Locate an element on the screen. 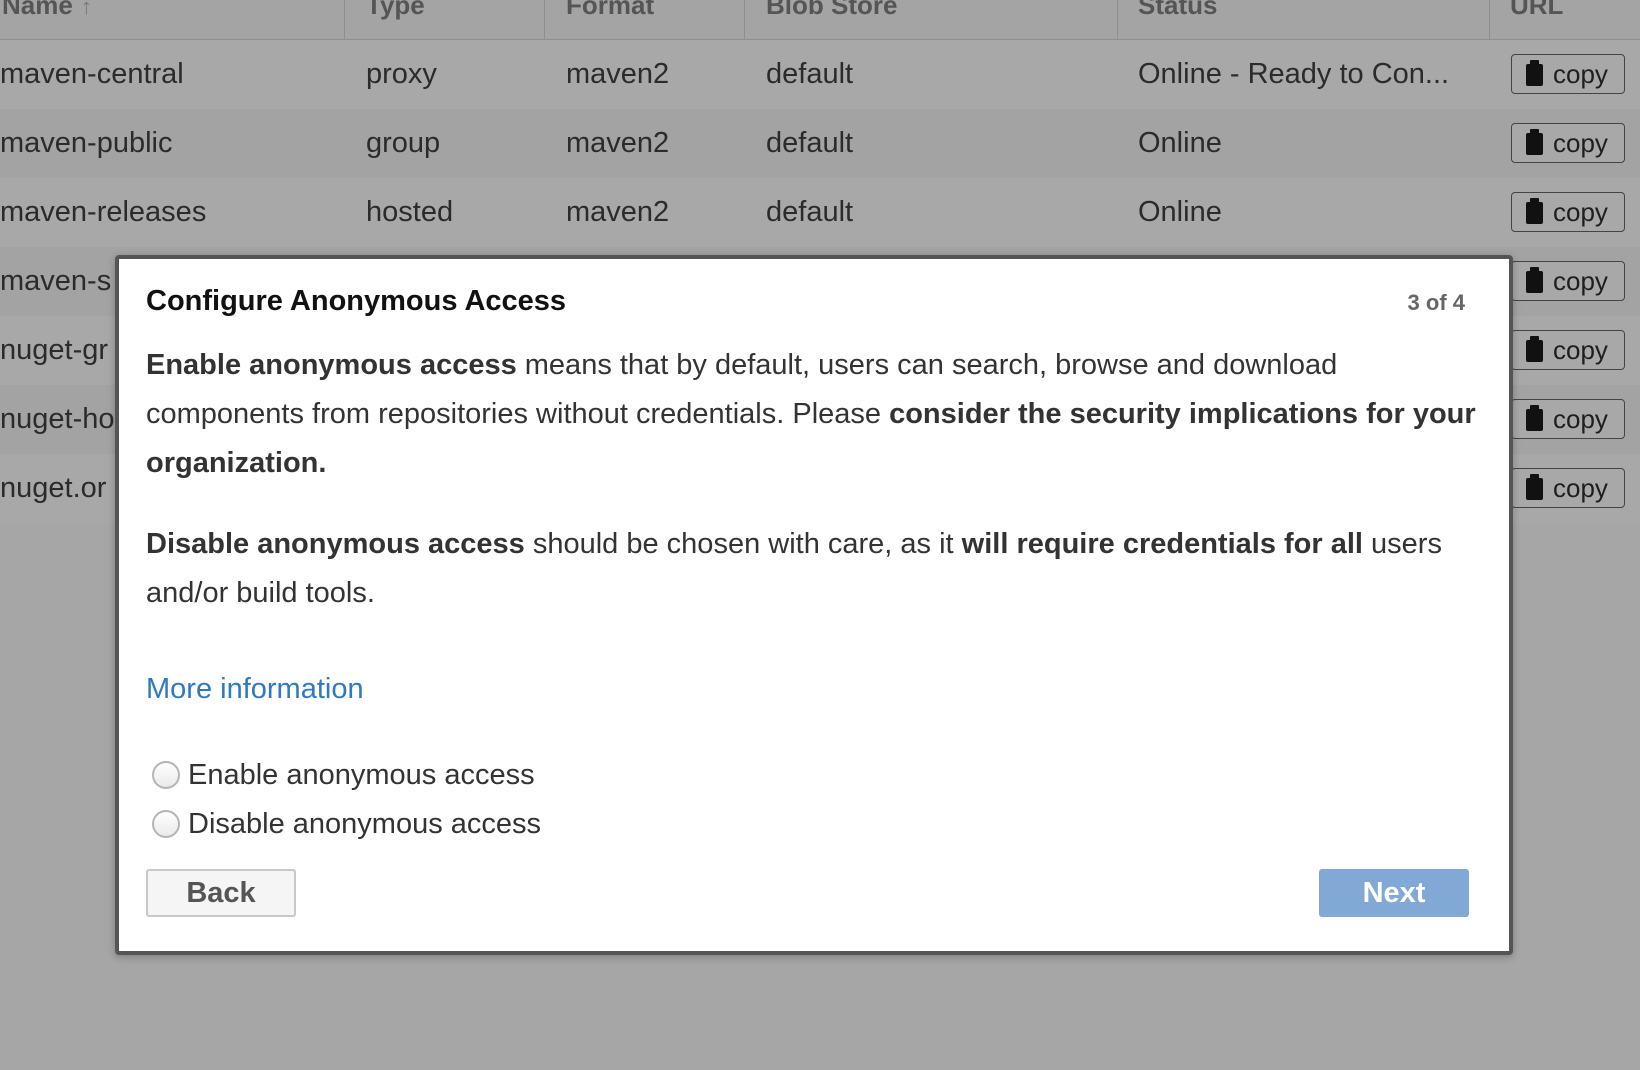 Image resolution: width=1640 pixels, height=1070 pixels. back-button: Back is located at coordinates (221, 893).